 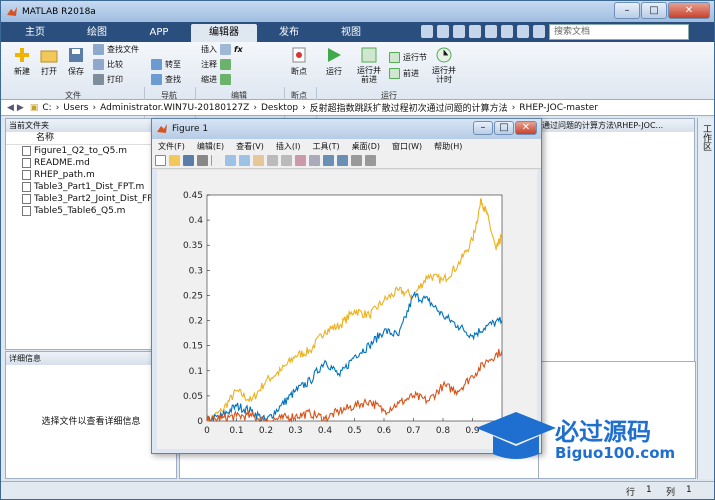 What do you see at coordinates (26, 163) in the screenshot?
I see `text-file-icon` at bounding box center [26, 163].